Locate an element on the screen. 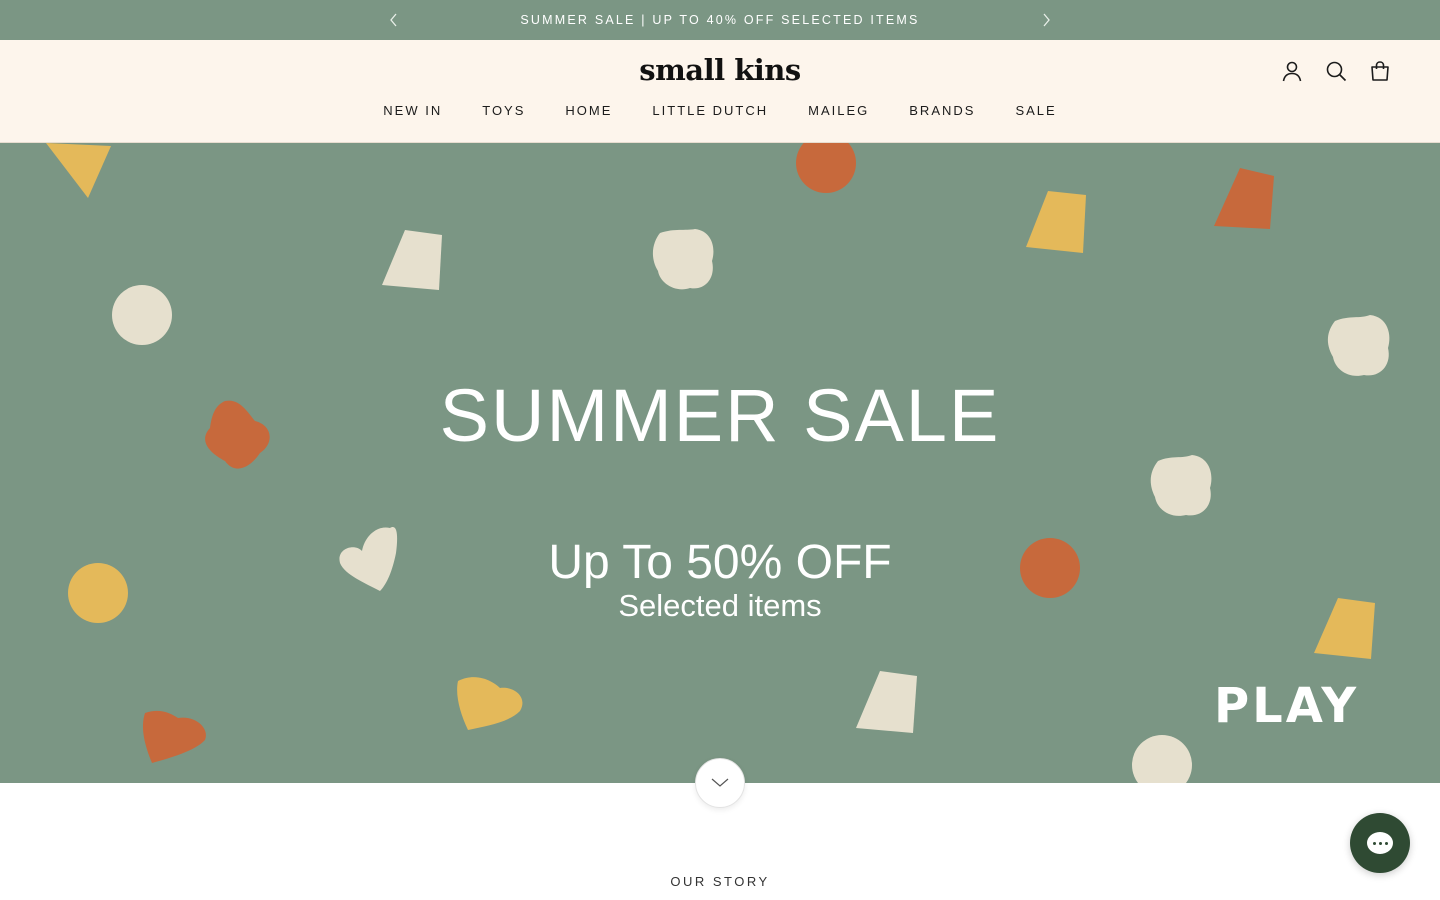 The width and height of the screenshot is (1440, 900). shape-yellow-triangle is located at coordinates (78, 170).